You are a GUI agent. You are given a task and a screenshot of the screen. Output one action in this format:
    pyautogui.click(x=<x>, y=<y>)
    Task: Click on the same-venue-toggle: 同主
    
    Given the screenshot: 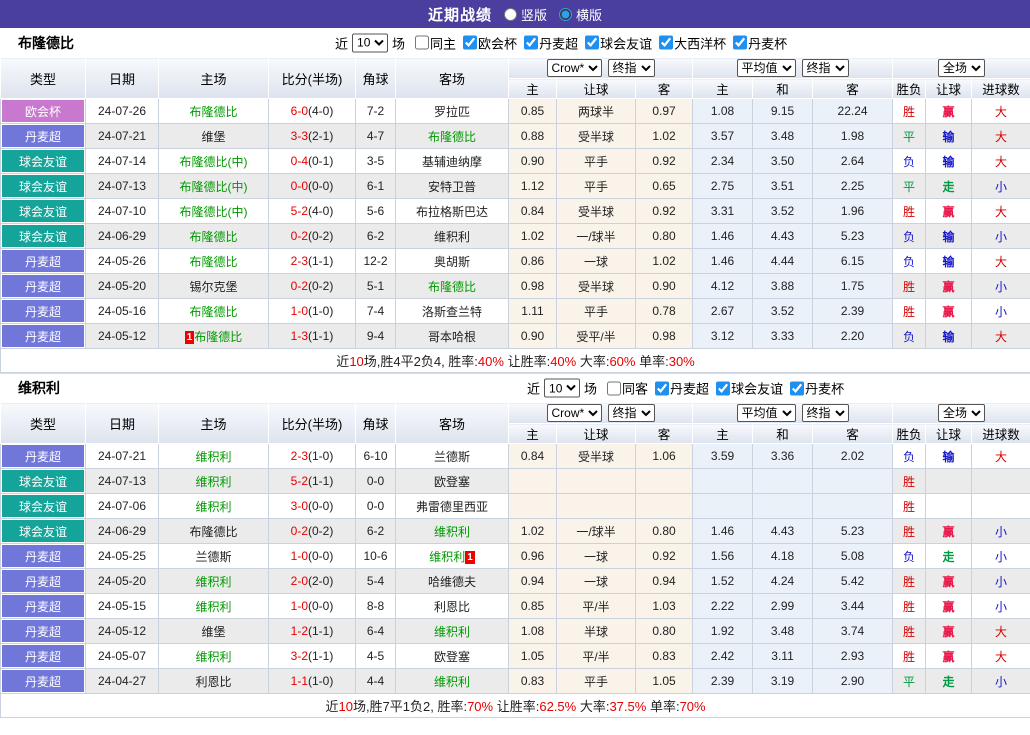 What is the action you would take?
    pyautogui.click(x=430, y=42)
    